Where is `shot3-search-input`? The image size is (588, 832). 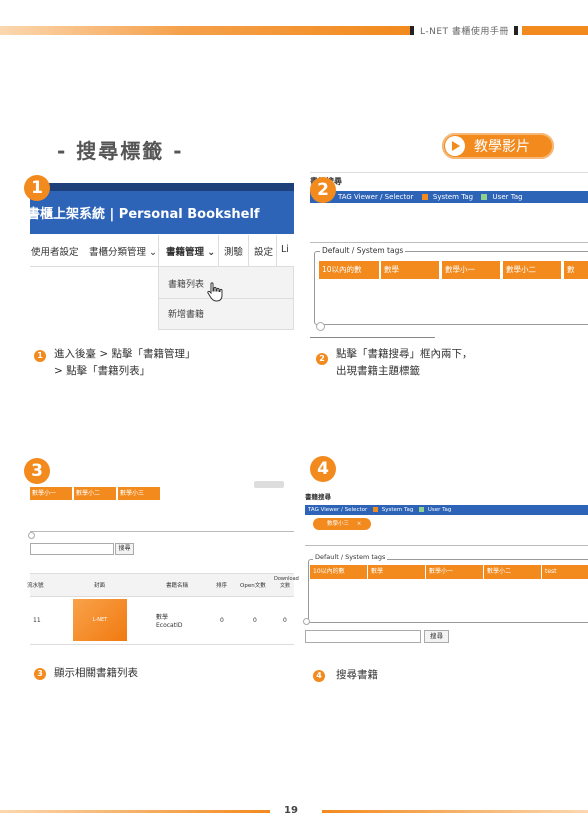
shot3-search-input is located at coordinates (72, 549).